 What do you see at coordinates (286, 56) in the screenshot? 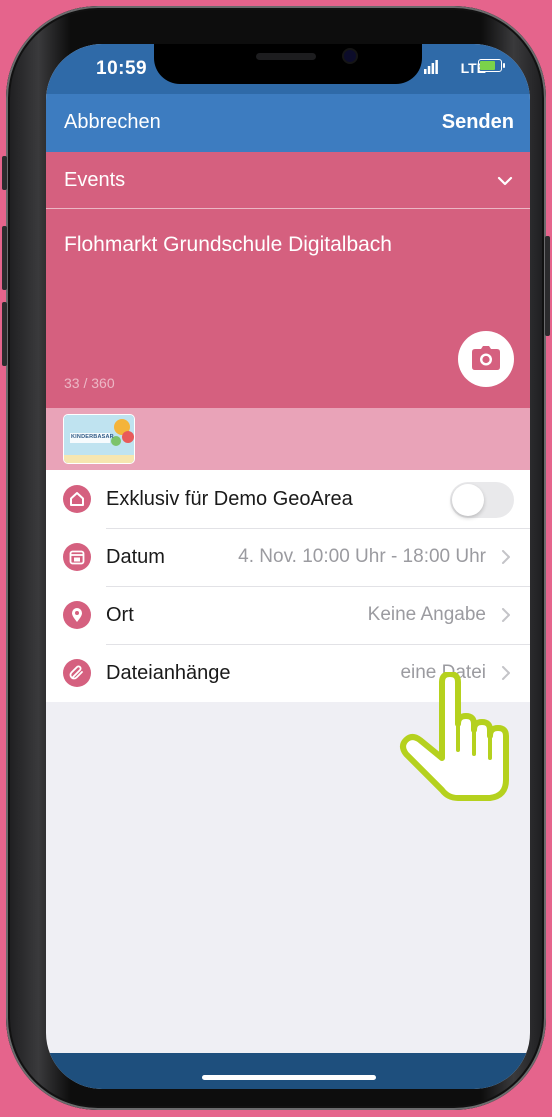
I see `speaker` at bounding box center [286, 56].